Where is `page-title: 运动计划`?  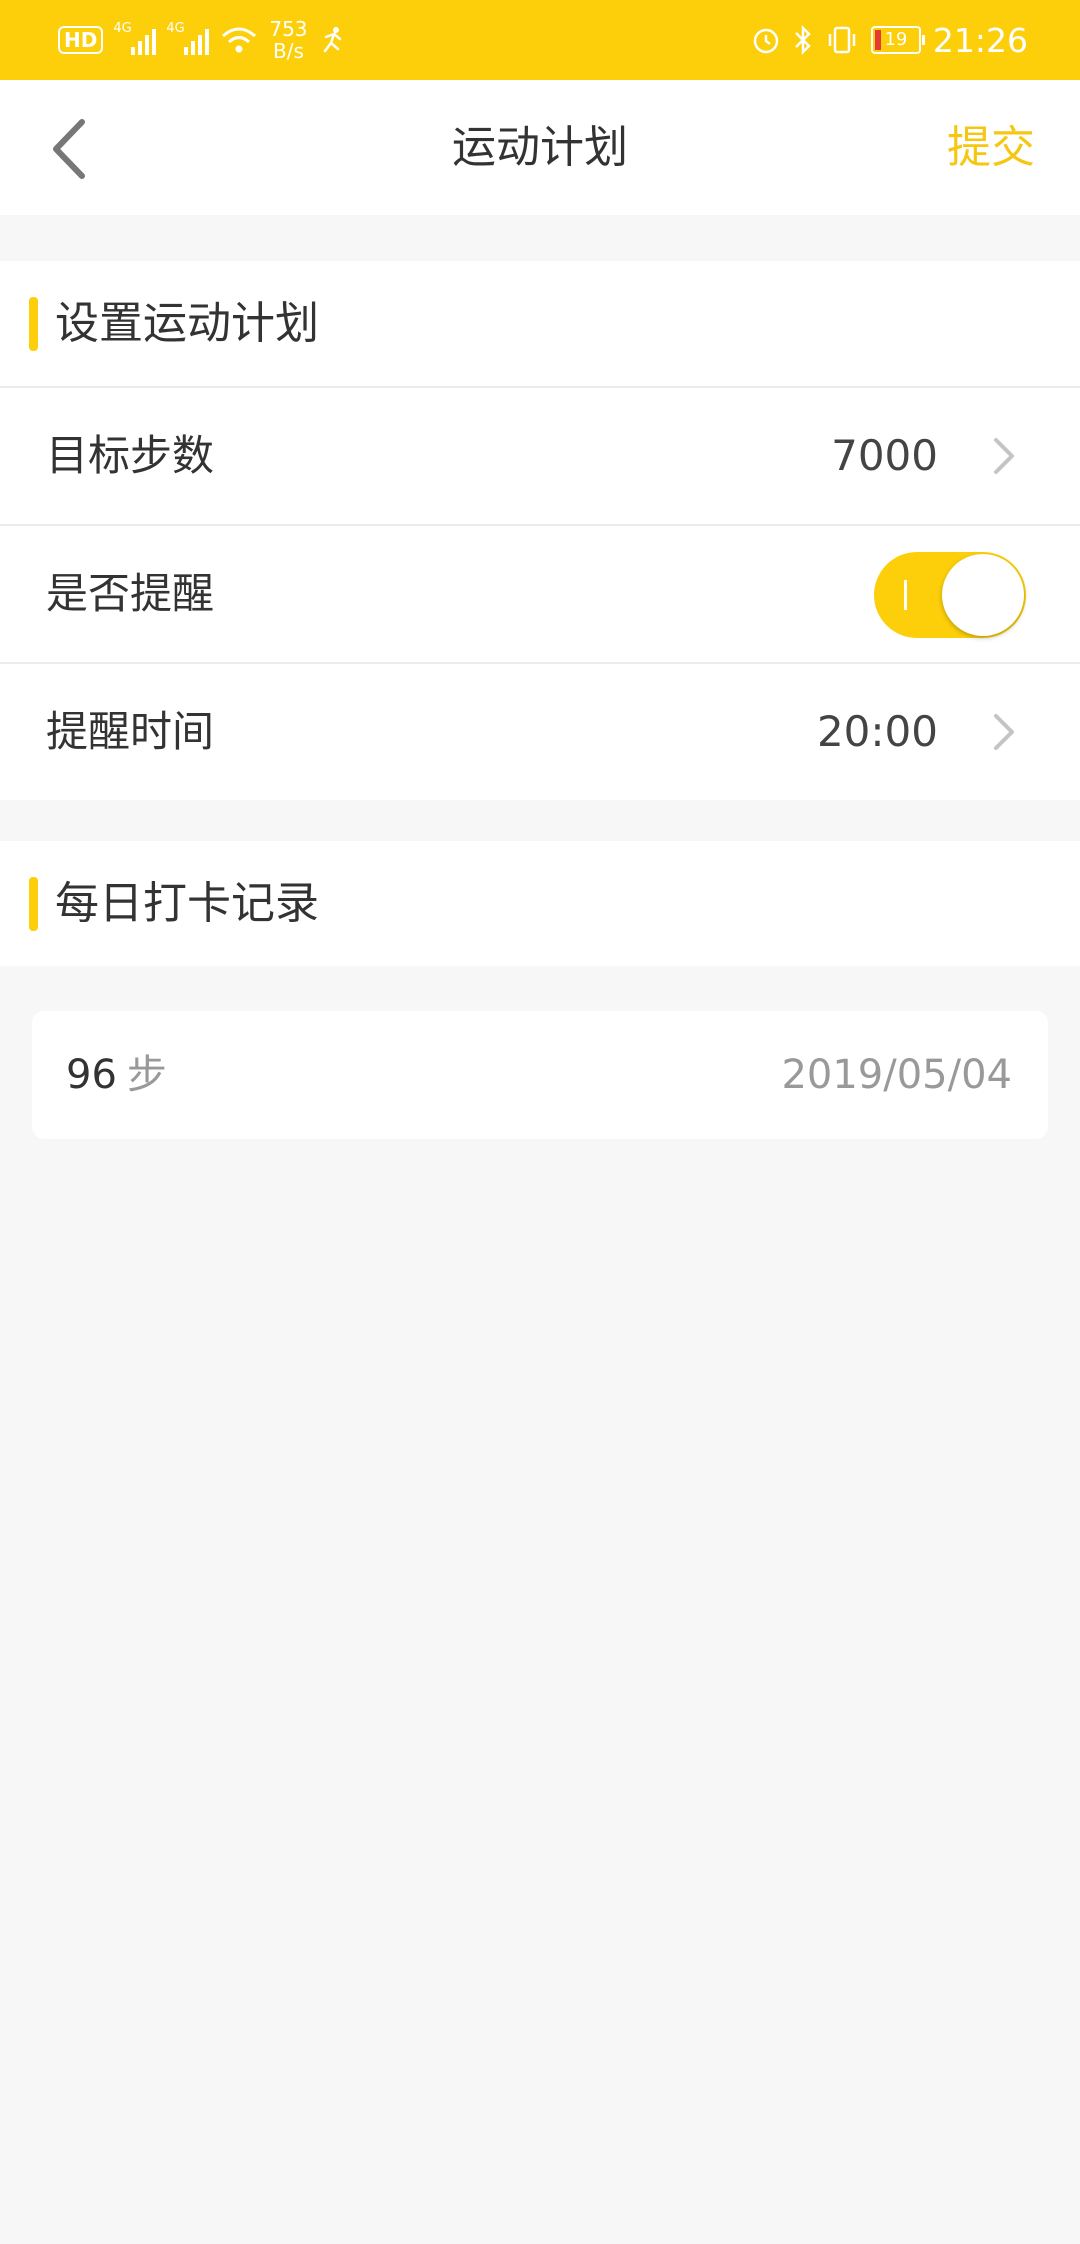
page-title: 运动计划 is located at coordinates (540, 147).